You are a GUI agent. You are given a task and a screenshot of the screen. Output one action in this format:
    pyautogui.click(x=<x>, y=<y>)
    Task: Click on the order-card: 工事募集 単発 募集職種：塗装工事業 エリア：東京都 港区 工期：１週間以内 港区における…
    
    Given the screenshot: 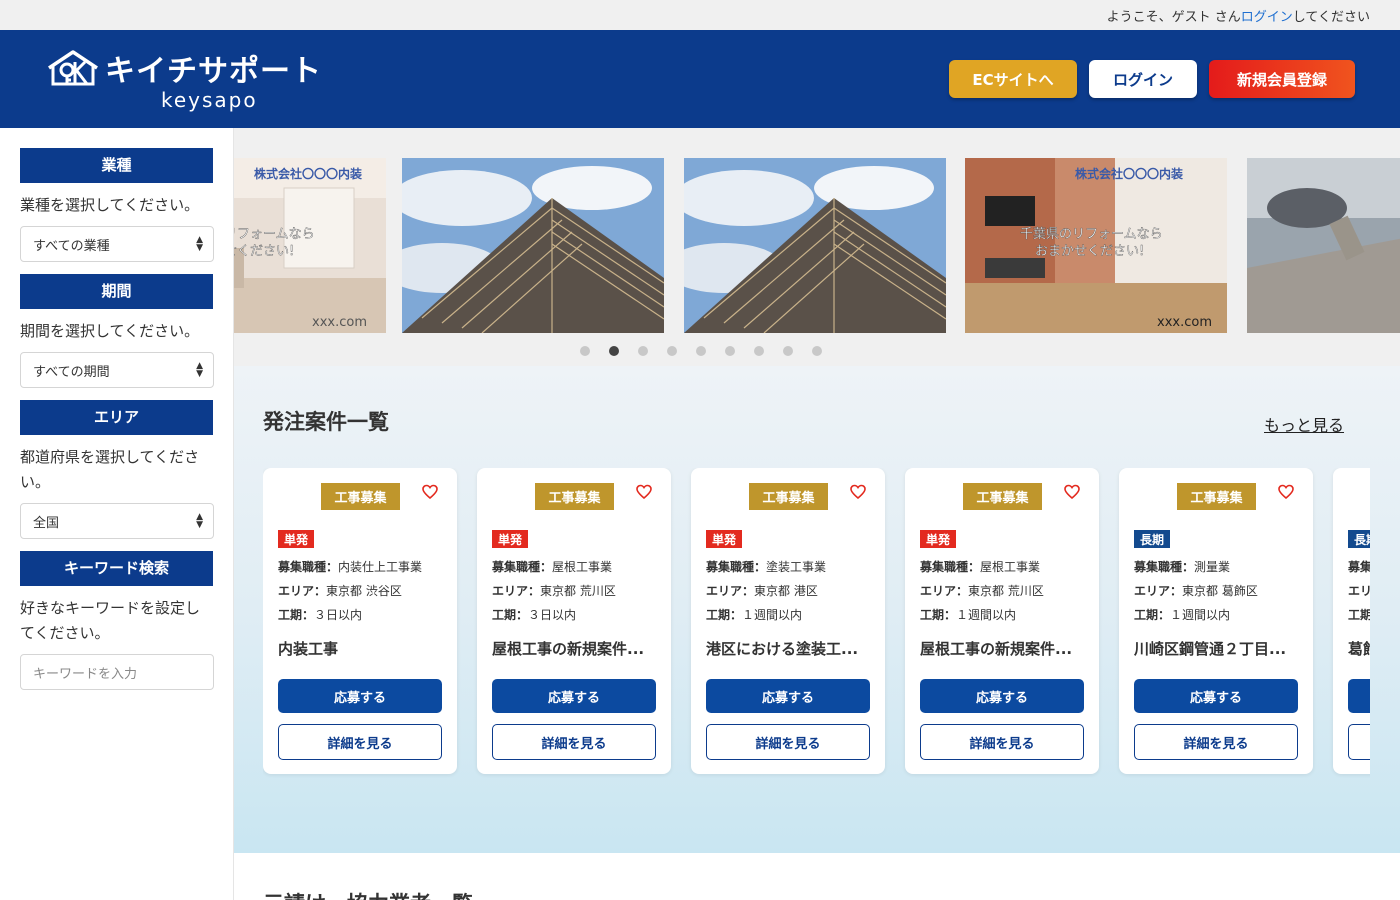 What is the action you would take?
    pyautogui.click(x=788, y=621)
    